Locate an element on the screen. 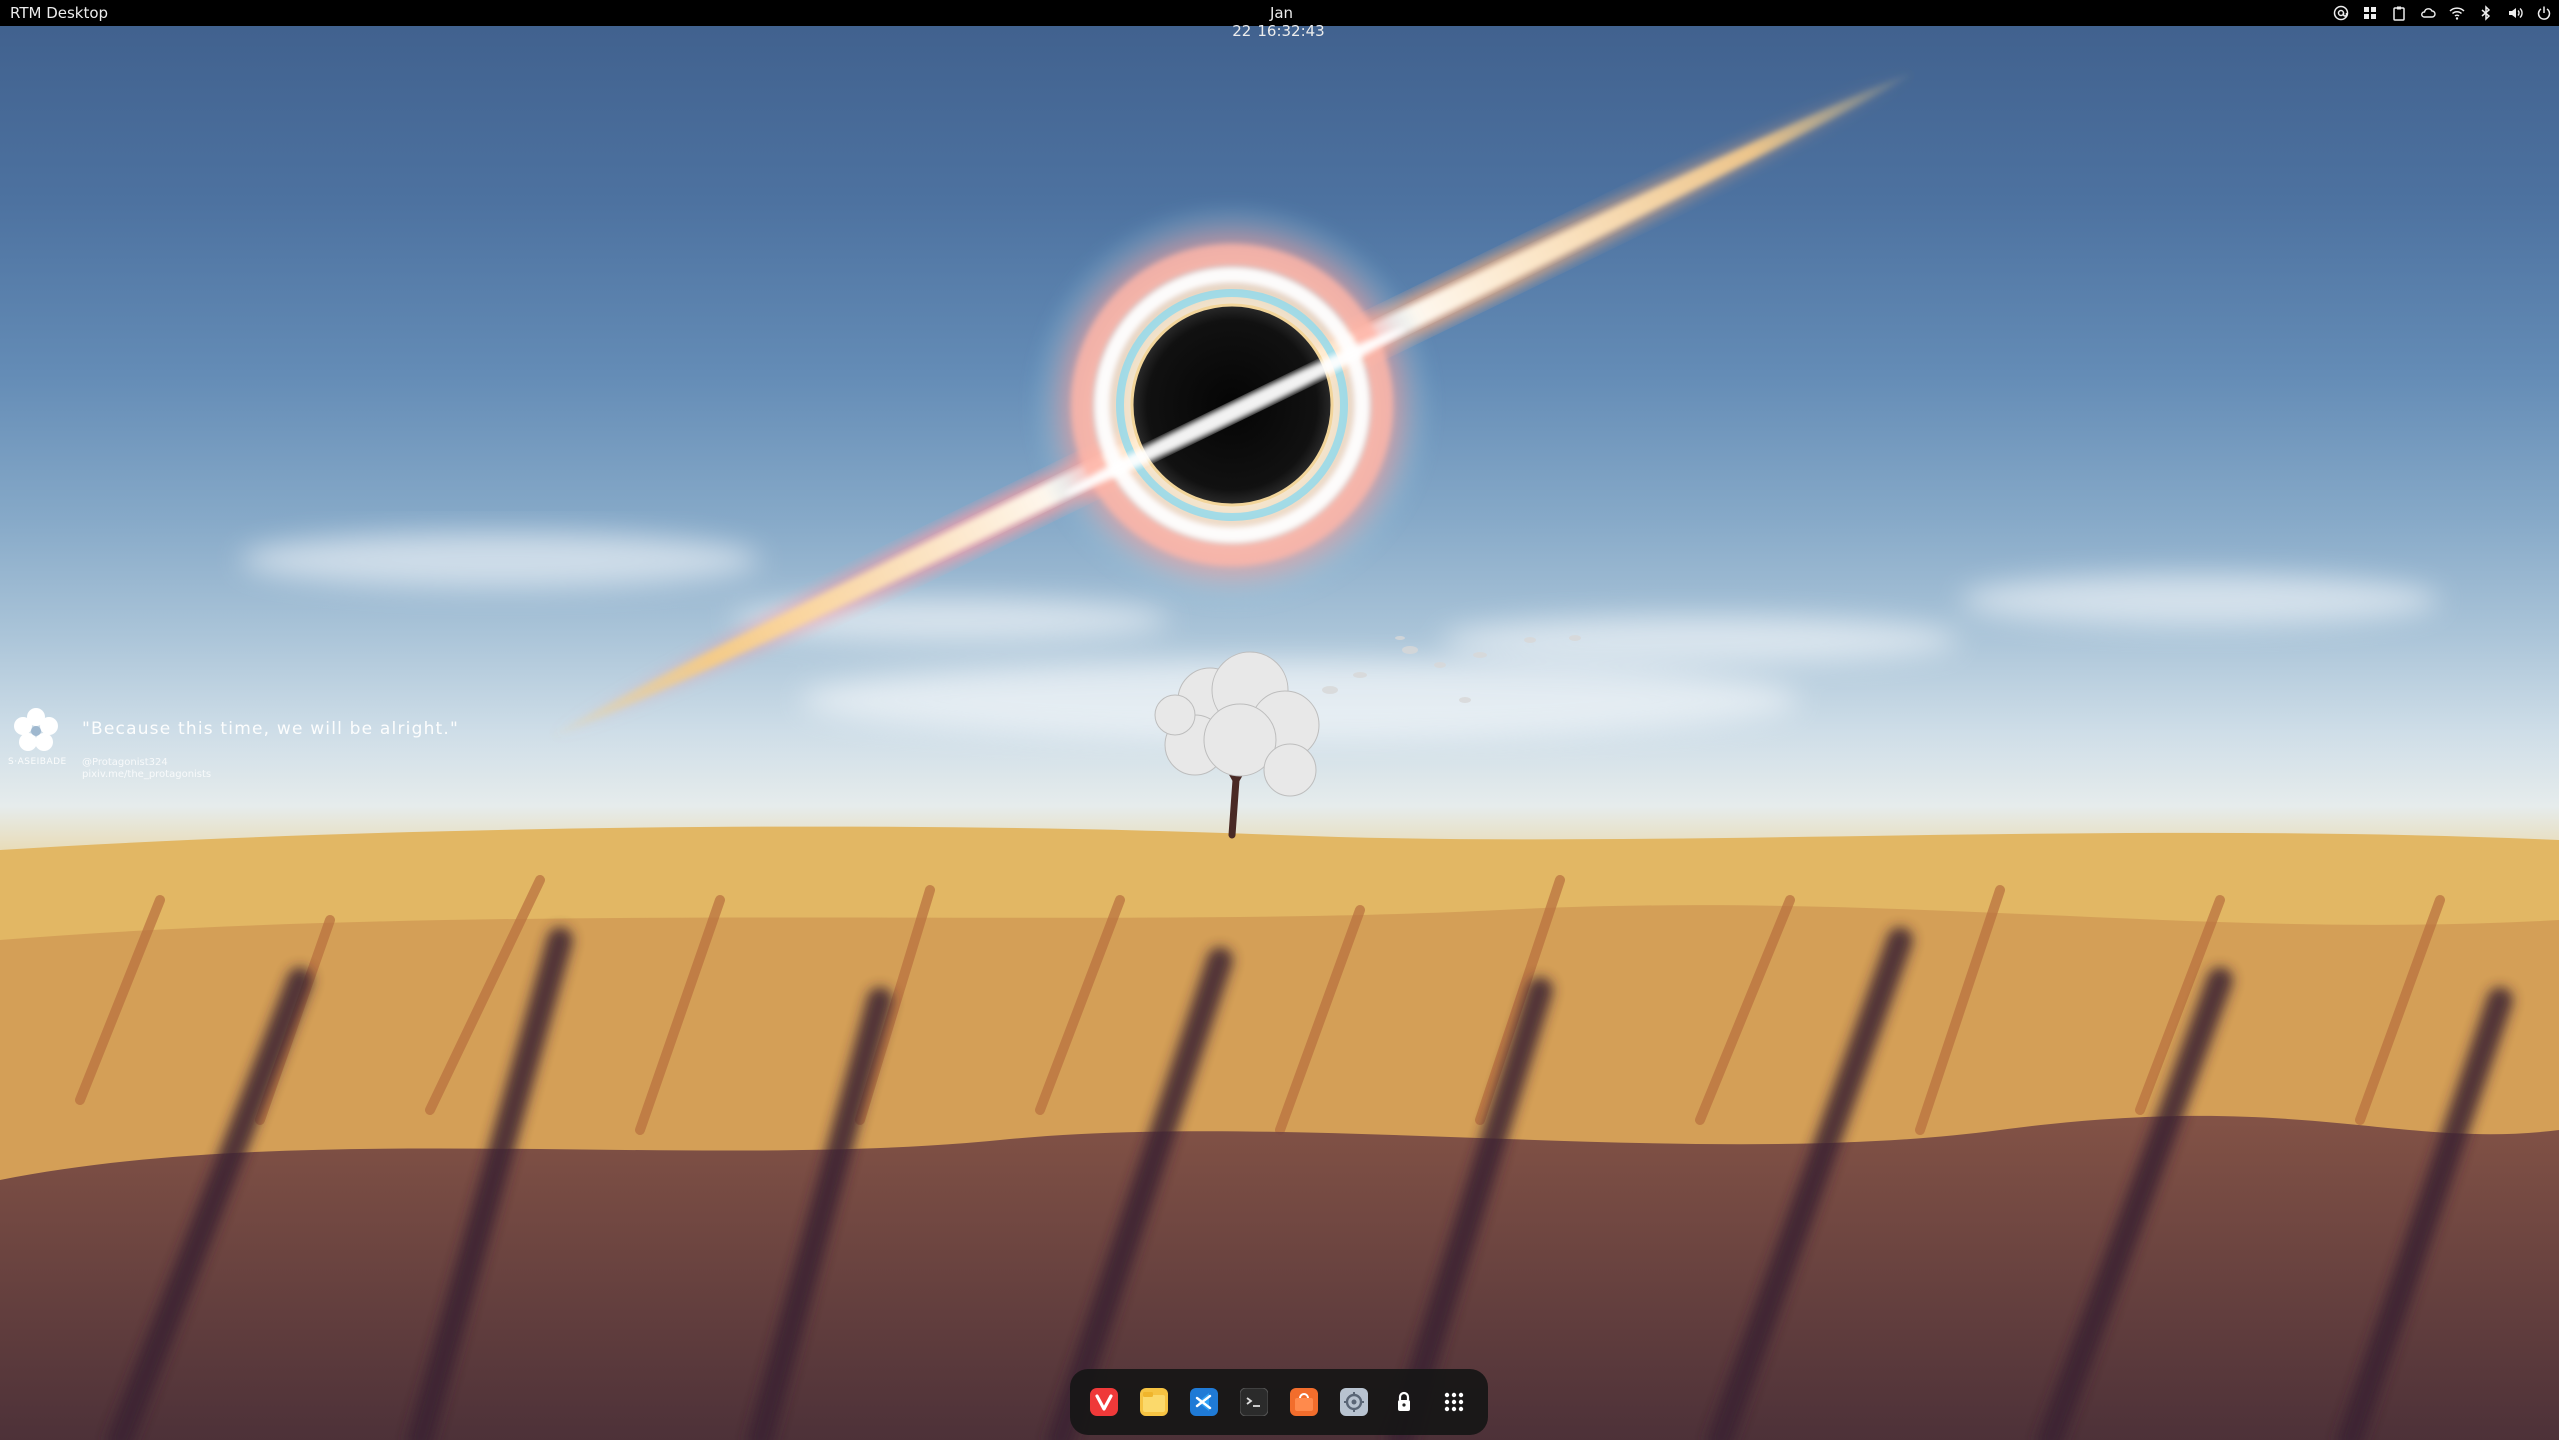 The image size is (2559, 1440). system-tray is located at coordinates (2437, 13).